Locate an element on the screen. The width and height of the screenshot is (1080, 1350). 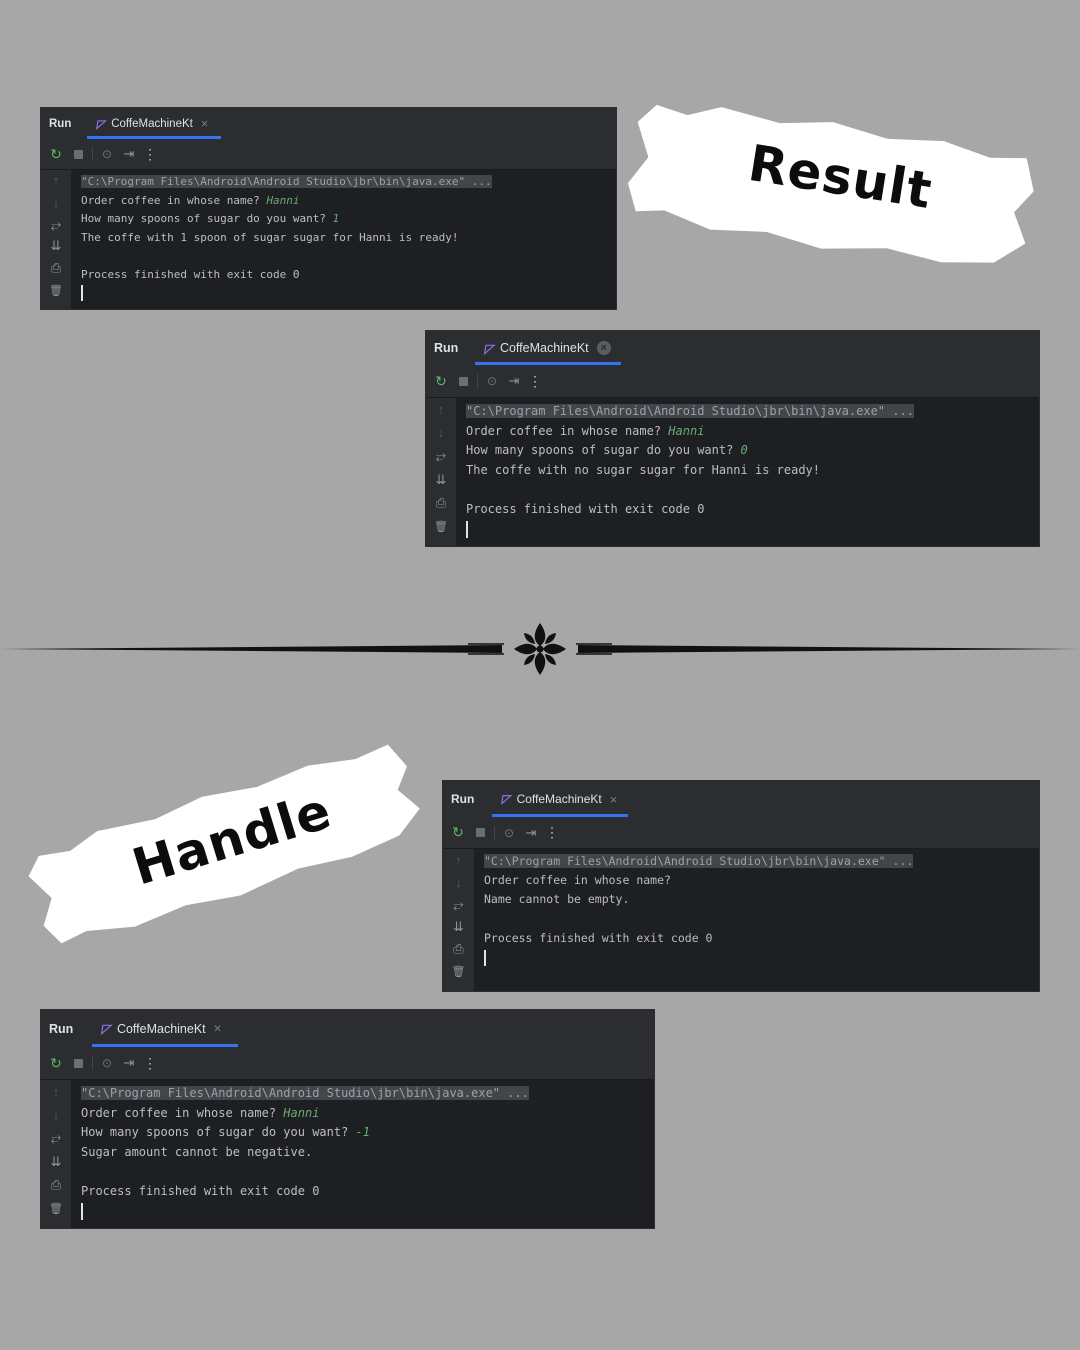
output-text: Name cannot be empty. is located at coordinates (557, 899).